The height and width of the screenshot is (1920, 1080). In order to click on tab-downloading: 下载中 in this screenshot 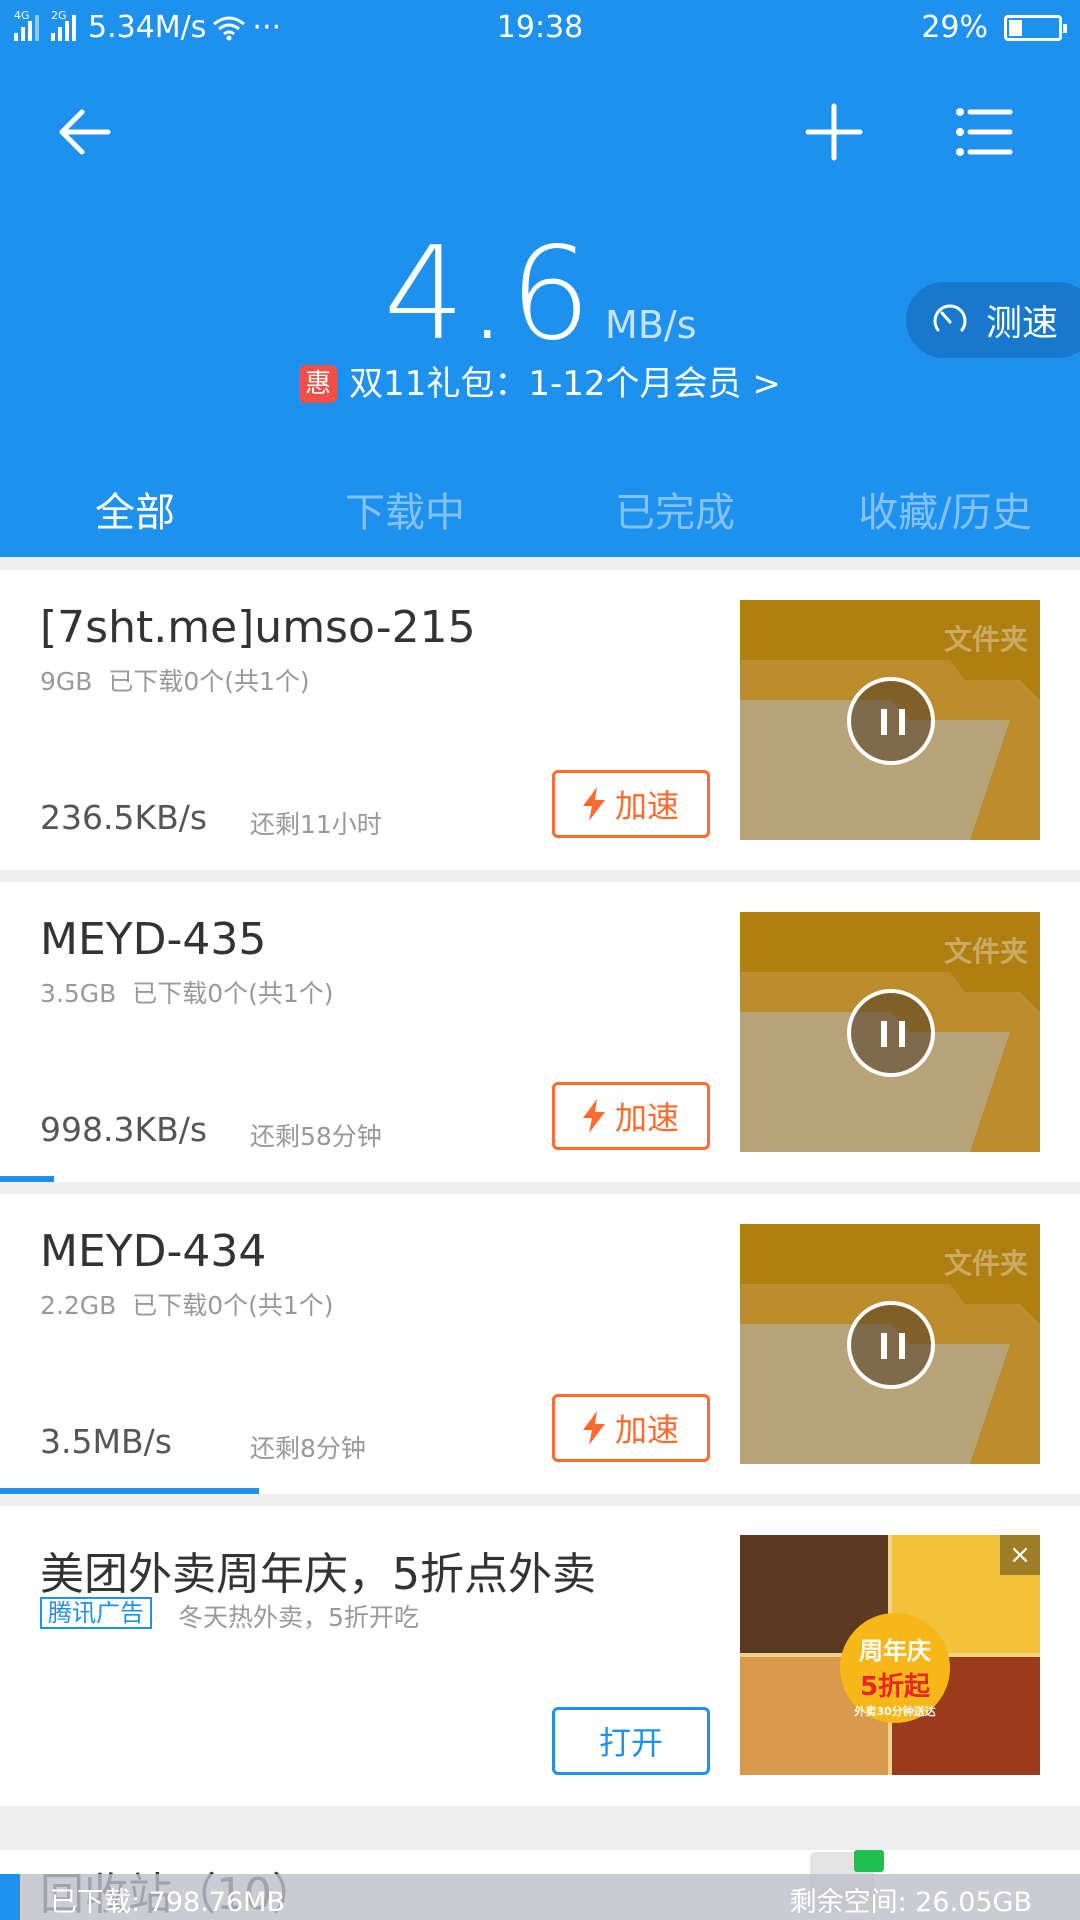, I will do `click(405, 509)`.